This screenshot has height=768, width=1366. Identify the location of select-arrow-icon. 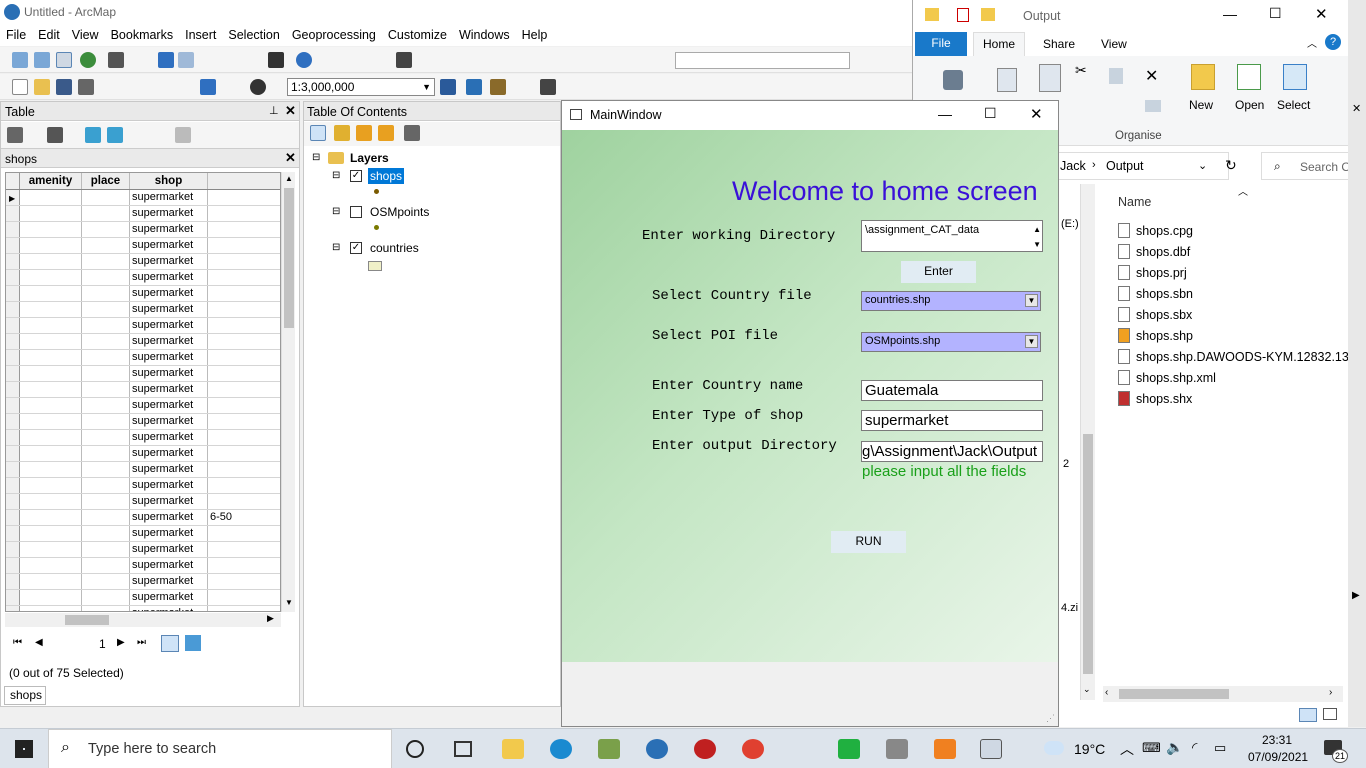
(276, 60).